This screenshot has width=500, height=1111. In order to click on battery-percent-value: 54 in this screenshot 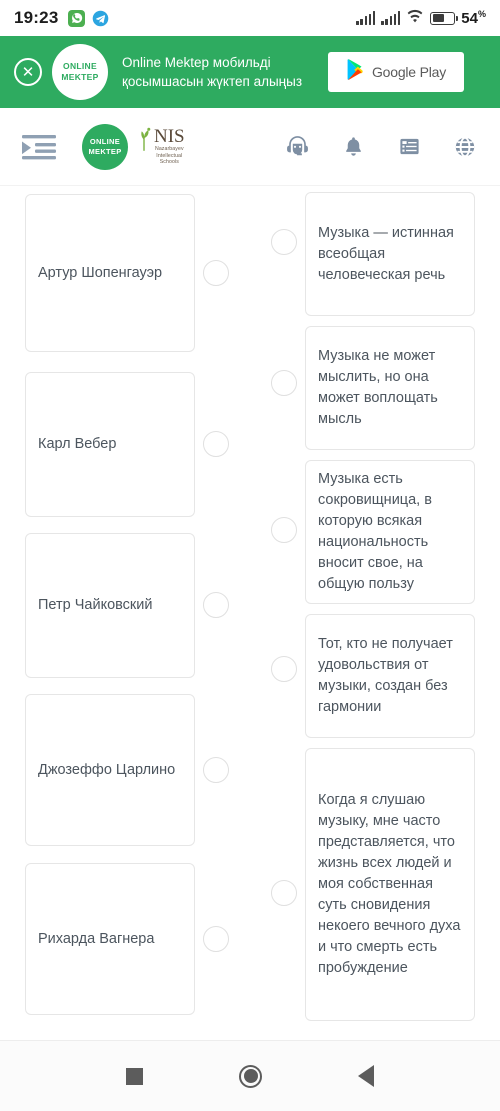, I will do `click(469, 18)`.